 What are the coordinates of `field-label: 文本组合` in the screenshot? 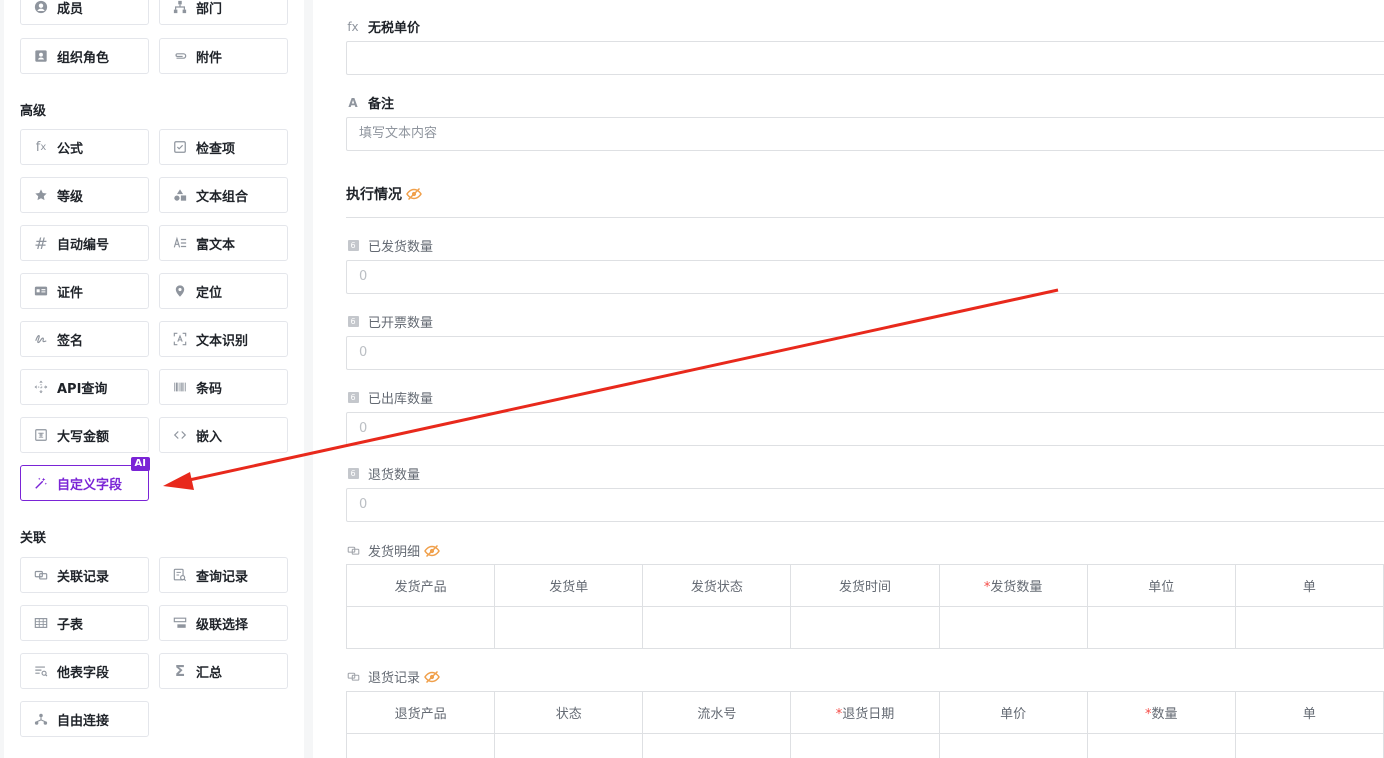 It's located at (222, 197).